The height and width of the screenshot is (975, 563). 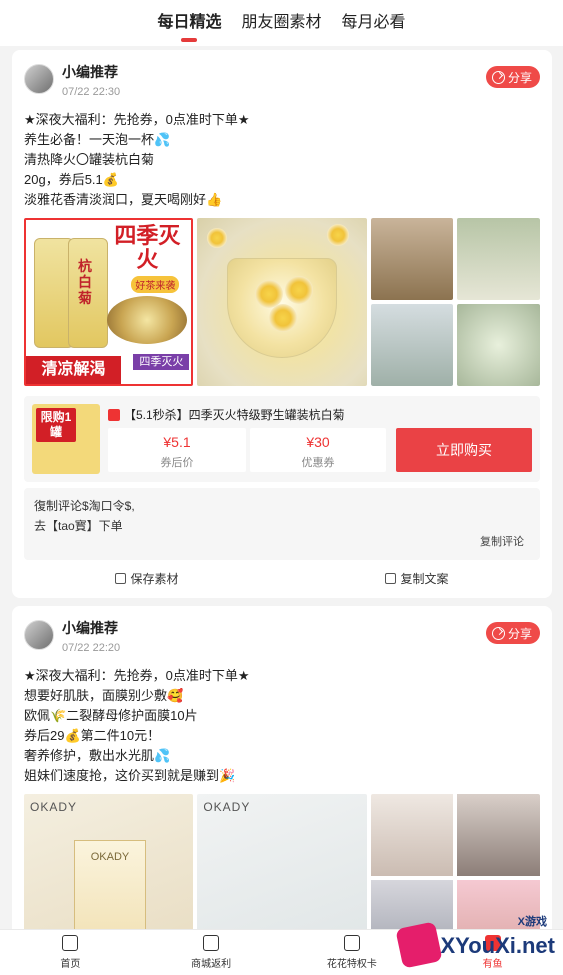 What do you see at coordinates (189, 25) in the screenshot?
I see `tab-daily-picks: 每日精选` at bounding box center [189, 25].